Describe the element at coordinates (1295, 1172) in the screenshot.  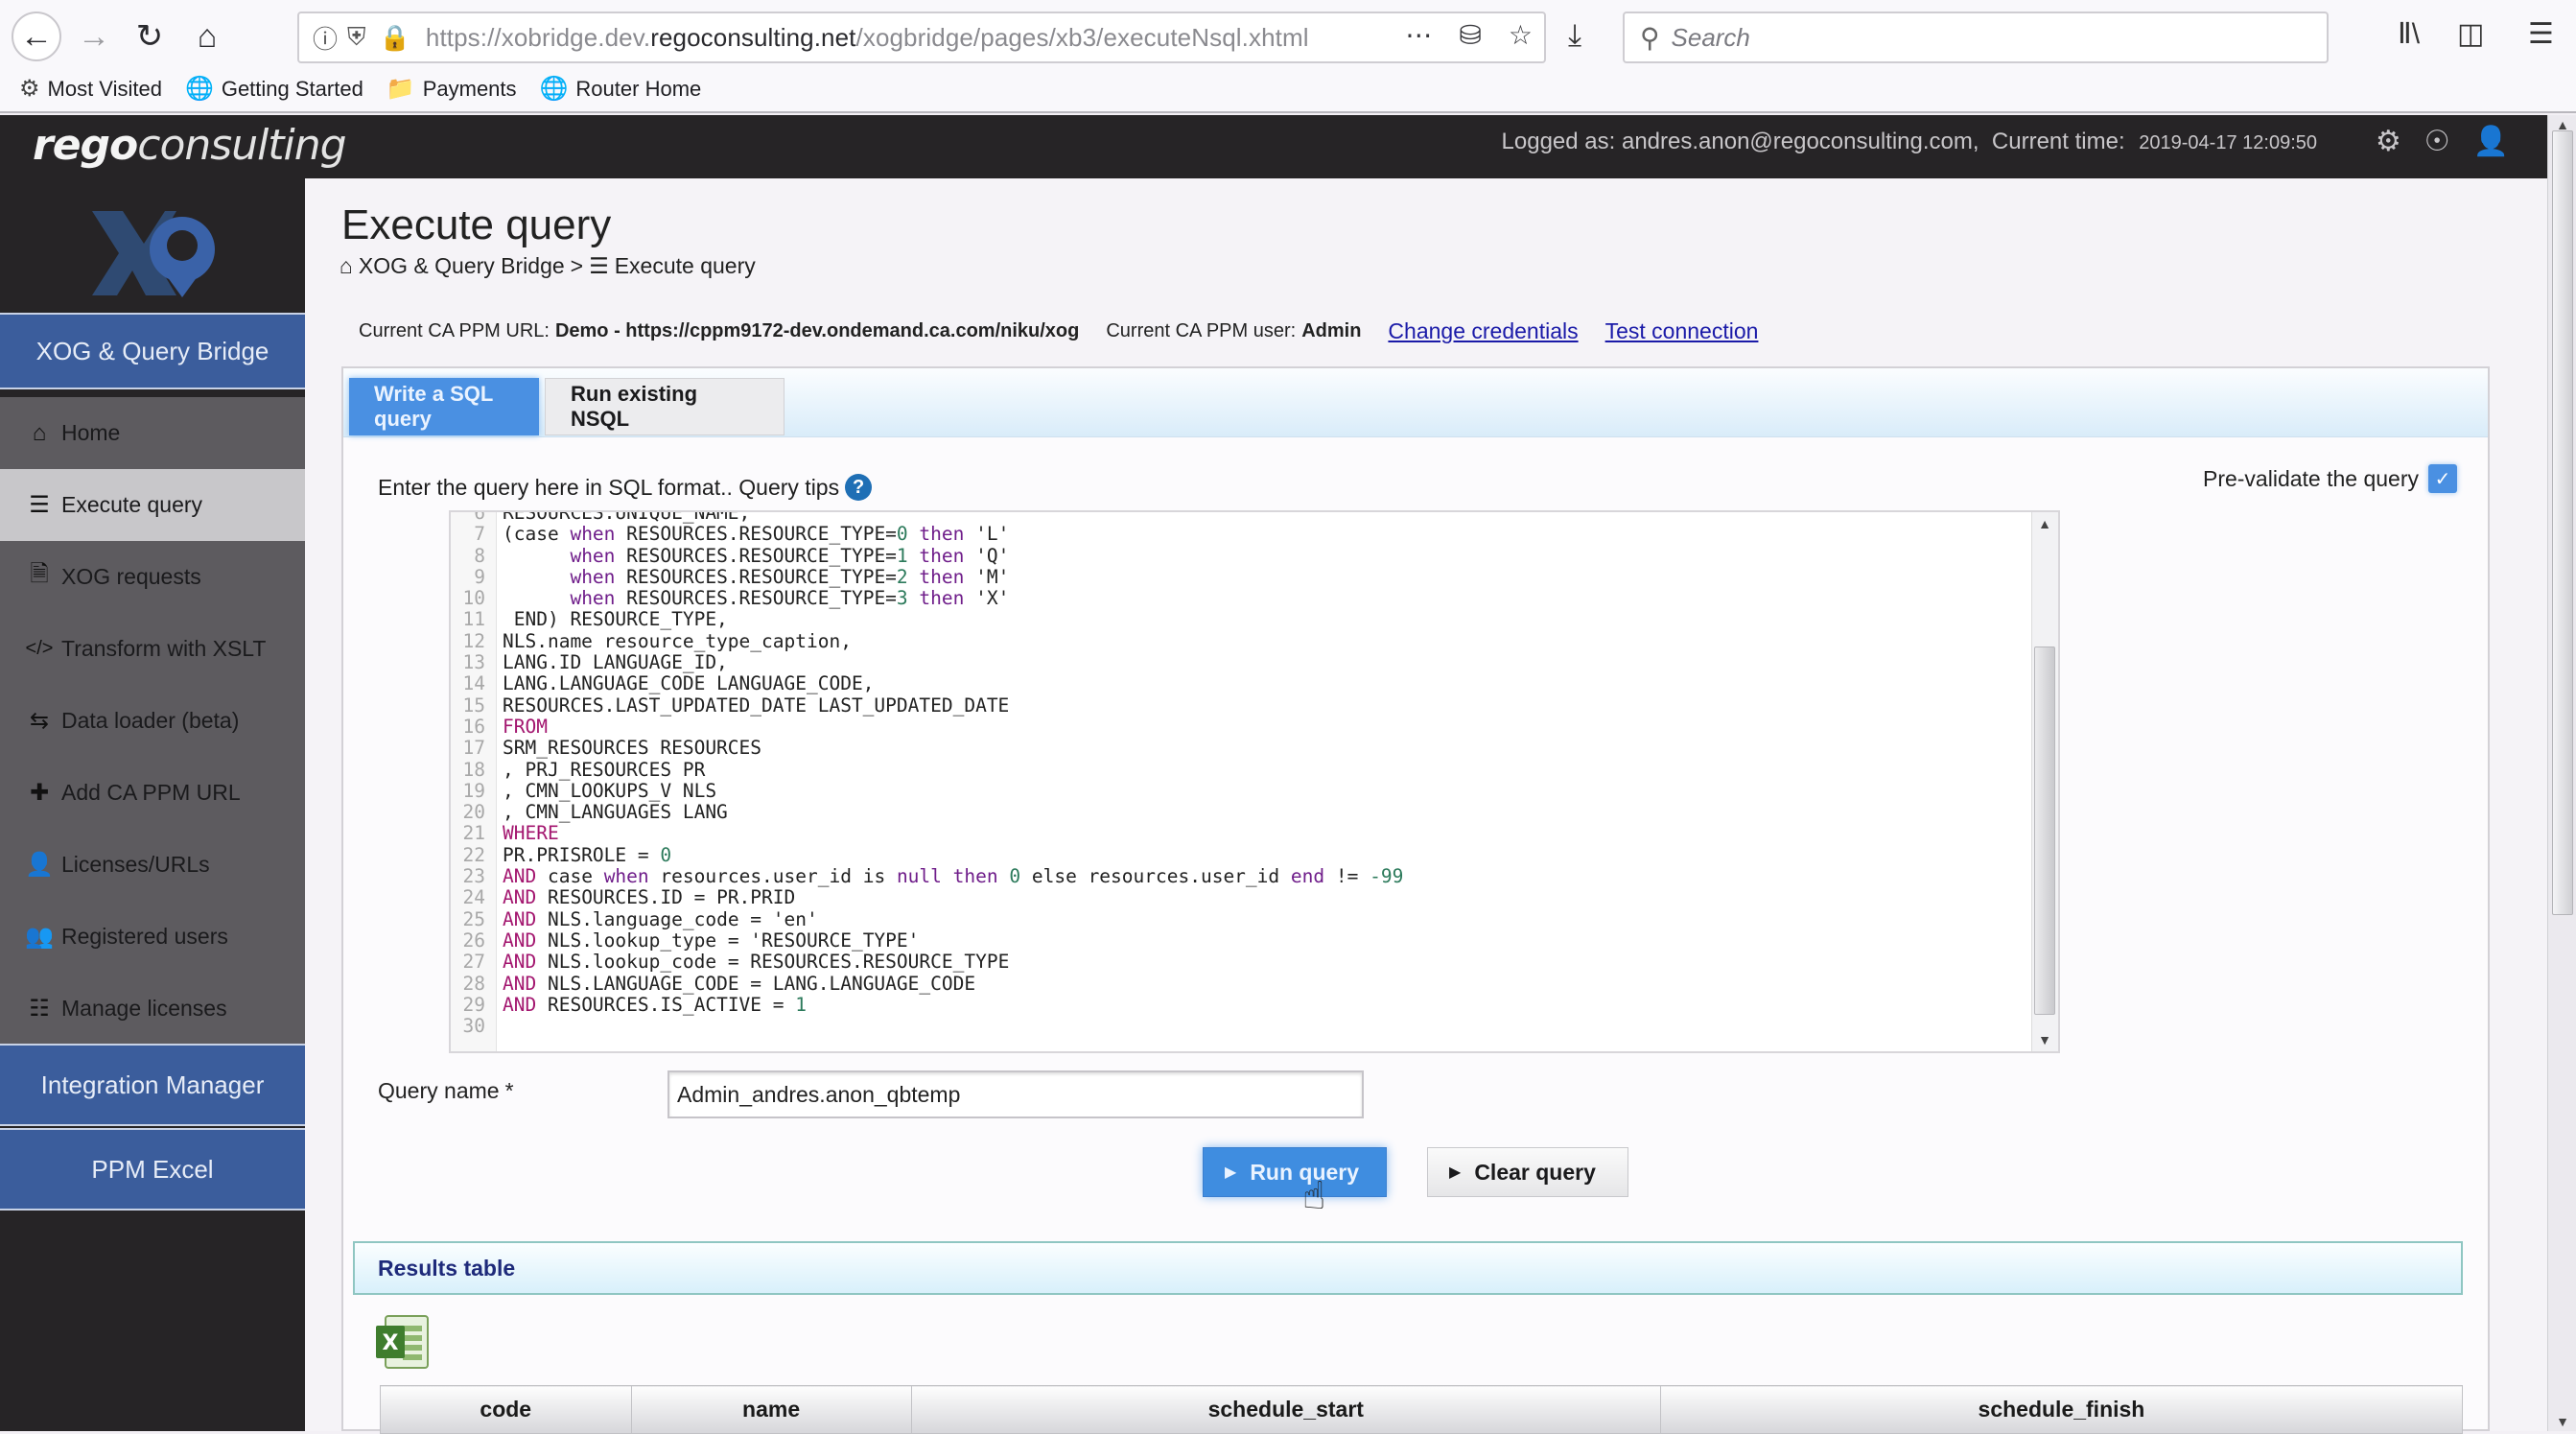
I see `run-query-button: ▶ Run query` at that location.